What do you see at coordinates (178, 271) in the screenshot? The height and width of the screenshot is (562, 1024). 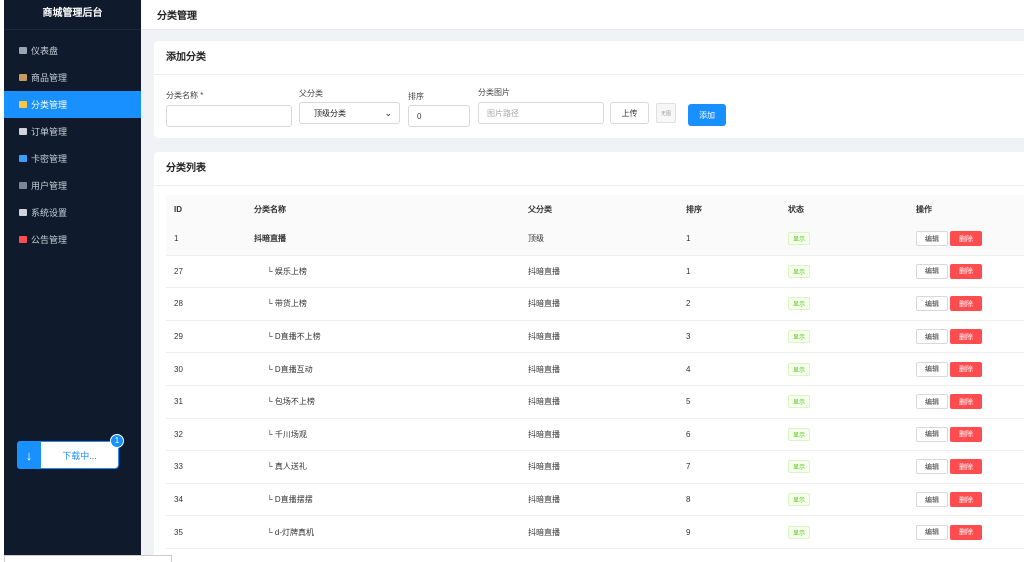 I see `row-id: 27` at bounding box center [178, 271].